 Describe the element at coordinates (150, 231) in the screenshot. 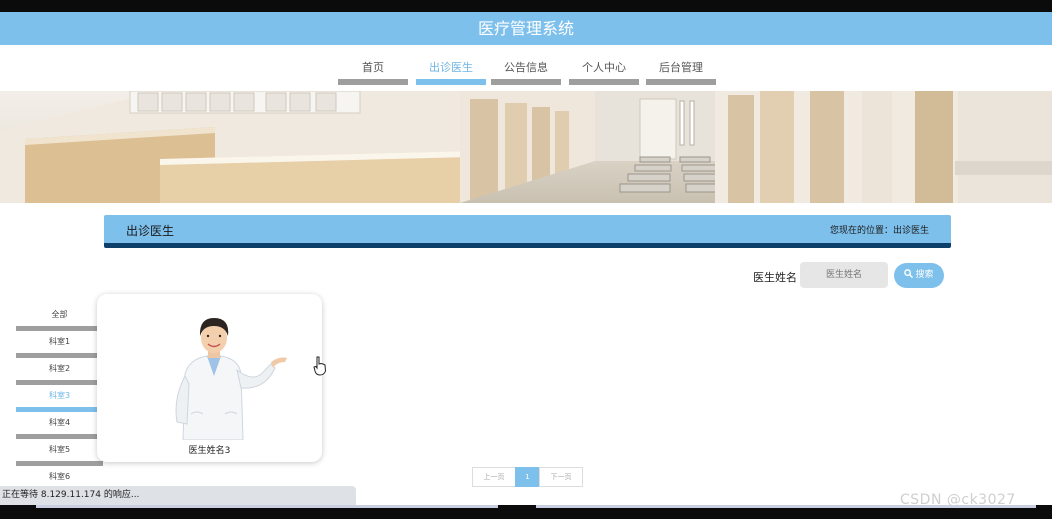

I see `section-title: 出诊医生` at that location.